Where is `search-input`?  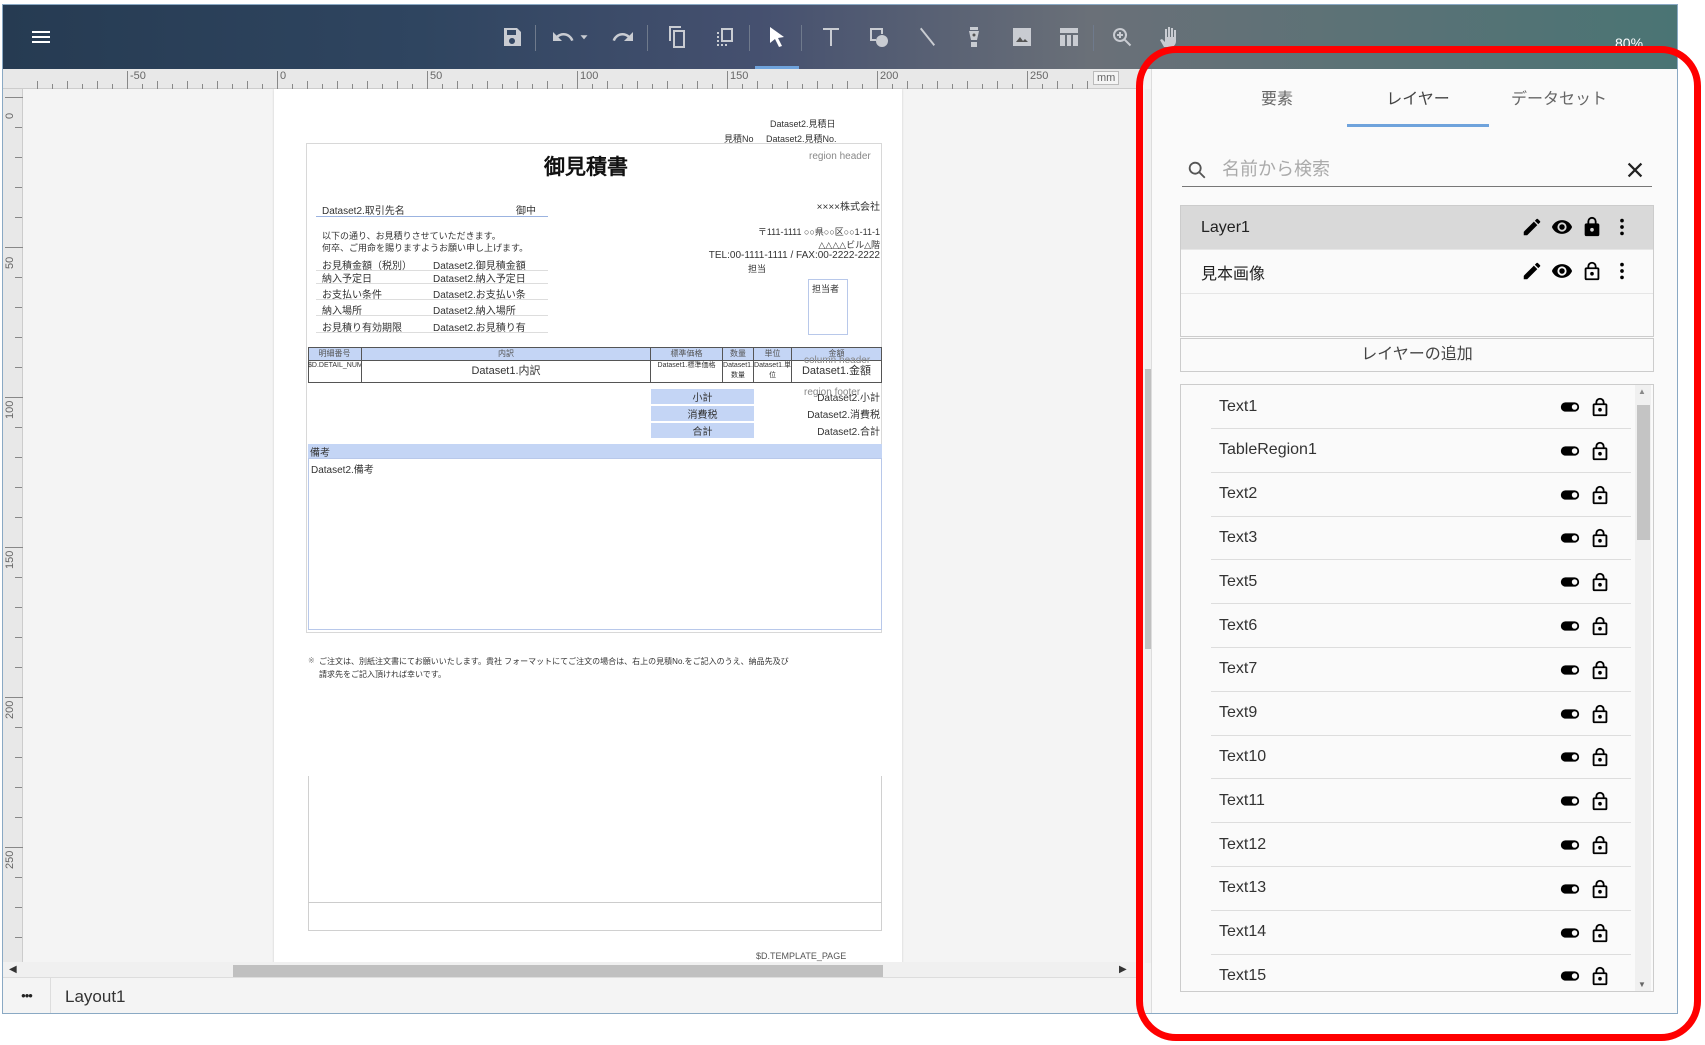 search-input is located at coordinates (1412, 169).